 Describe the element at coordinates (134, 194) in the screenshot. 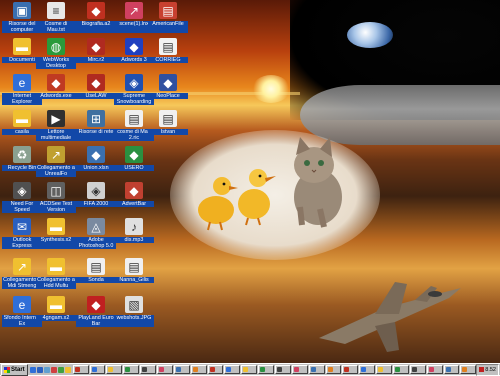

I see `desktop-icon: ◆ AdvertBar` at that location.